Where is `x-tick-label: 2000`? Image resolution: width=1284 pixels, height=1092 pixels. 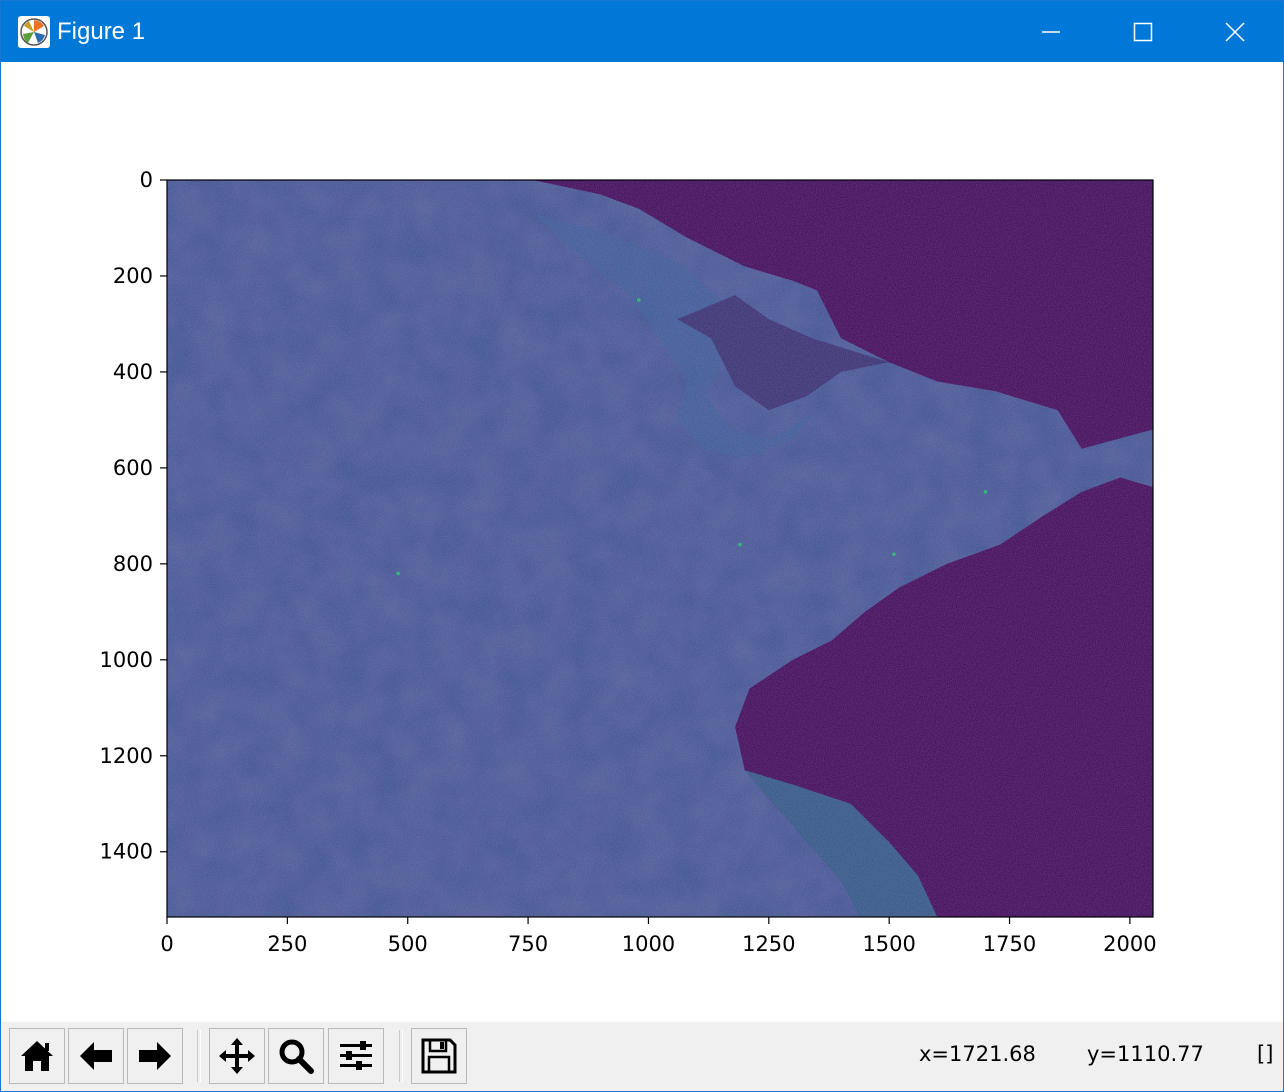 x-tick-label: 2000 is located at coordinates (1129, 944).